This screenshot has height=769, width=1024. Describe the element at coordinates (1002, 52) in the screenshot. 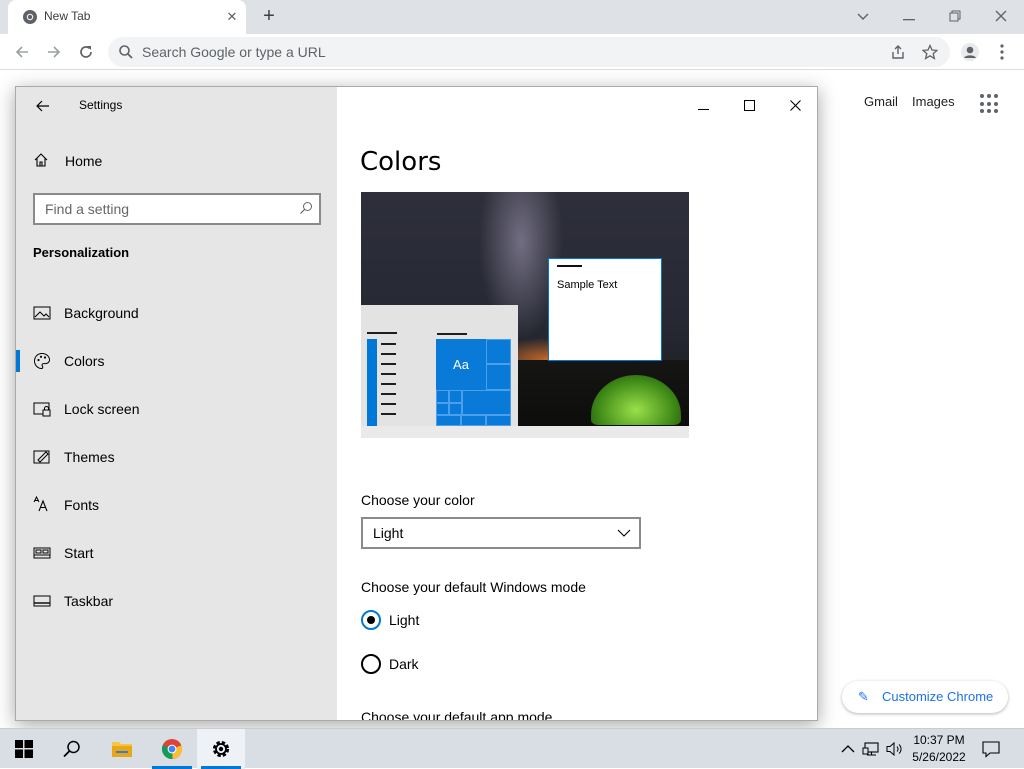

I see `browser-menu-kebab-icon` at that location.